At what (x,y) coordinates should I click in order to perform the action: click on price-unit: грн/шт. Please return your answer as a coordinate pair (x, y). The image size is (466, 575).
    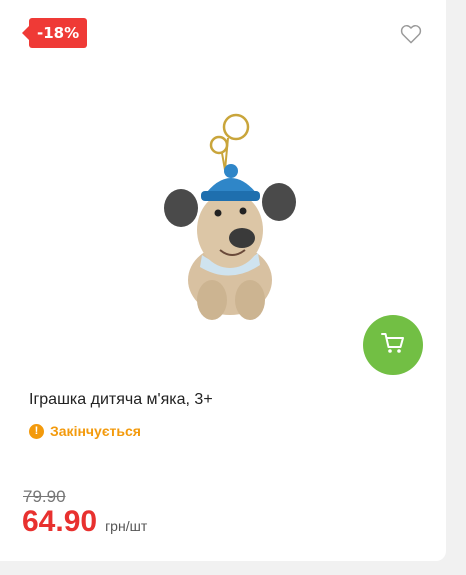
    Looking at the image, I should click on (126, 526).